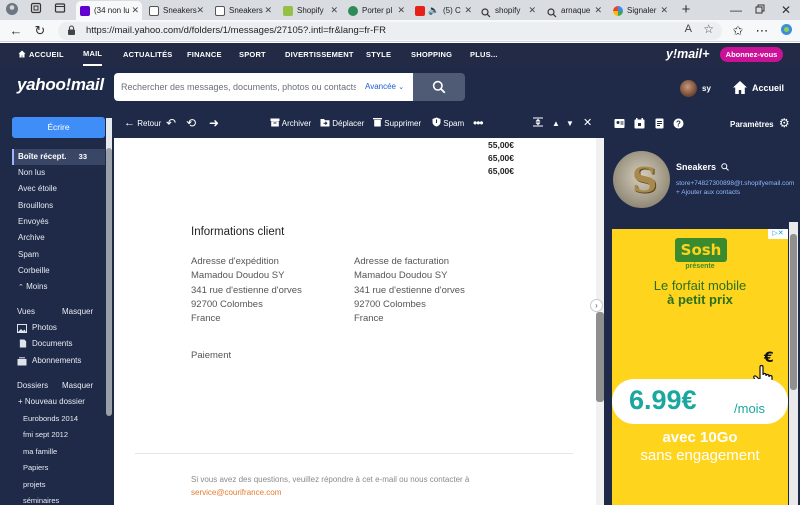 Image resolution: width=800 pixels, height=505 pixels. What do you see at coordinates (171, 123) in the screenshot?
I see `reply-icon: ↶` at bounding box center [171, 123].